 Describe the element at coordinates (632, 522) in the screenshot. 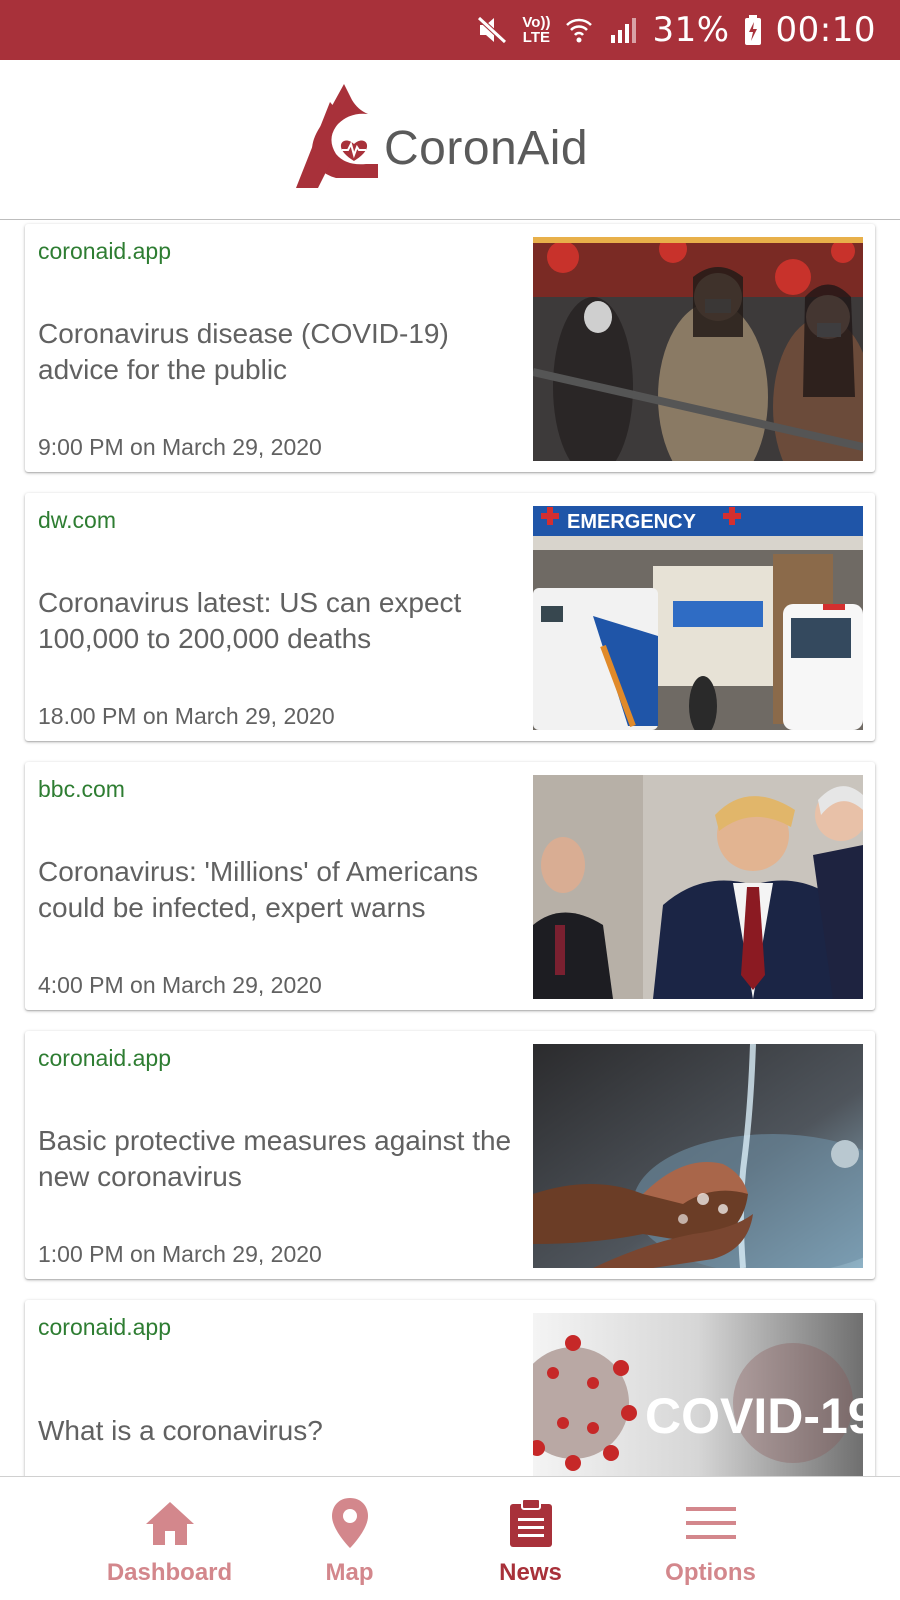

I see `svg-text: EMERGENCY` at that location.